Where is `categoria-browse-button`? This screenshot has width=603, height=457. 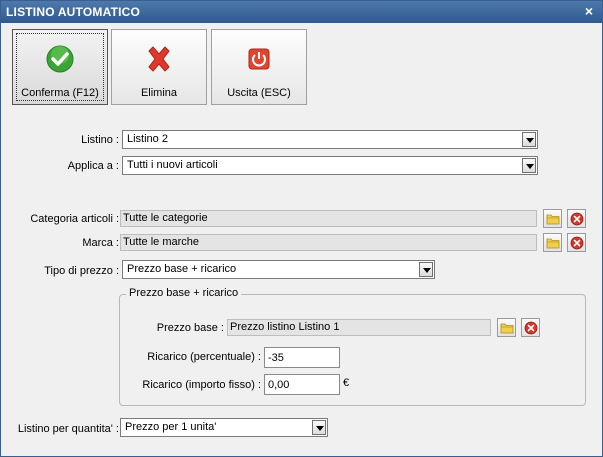
categoria-browse-button is located at coordinates (552, 218).